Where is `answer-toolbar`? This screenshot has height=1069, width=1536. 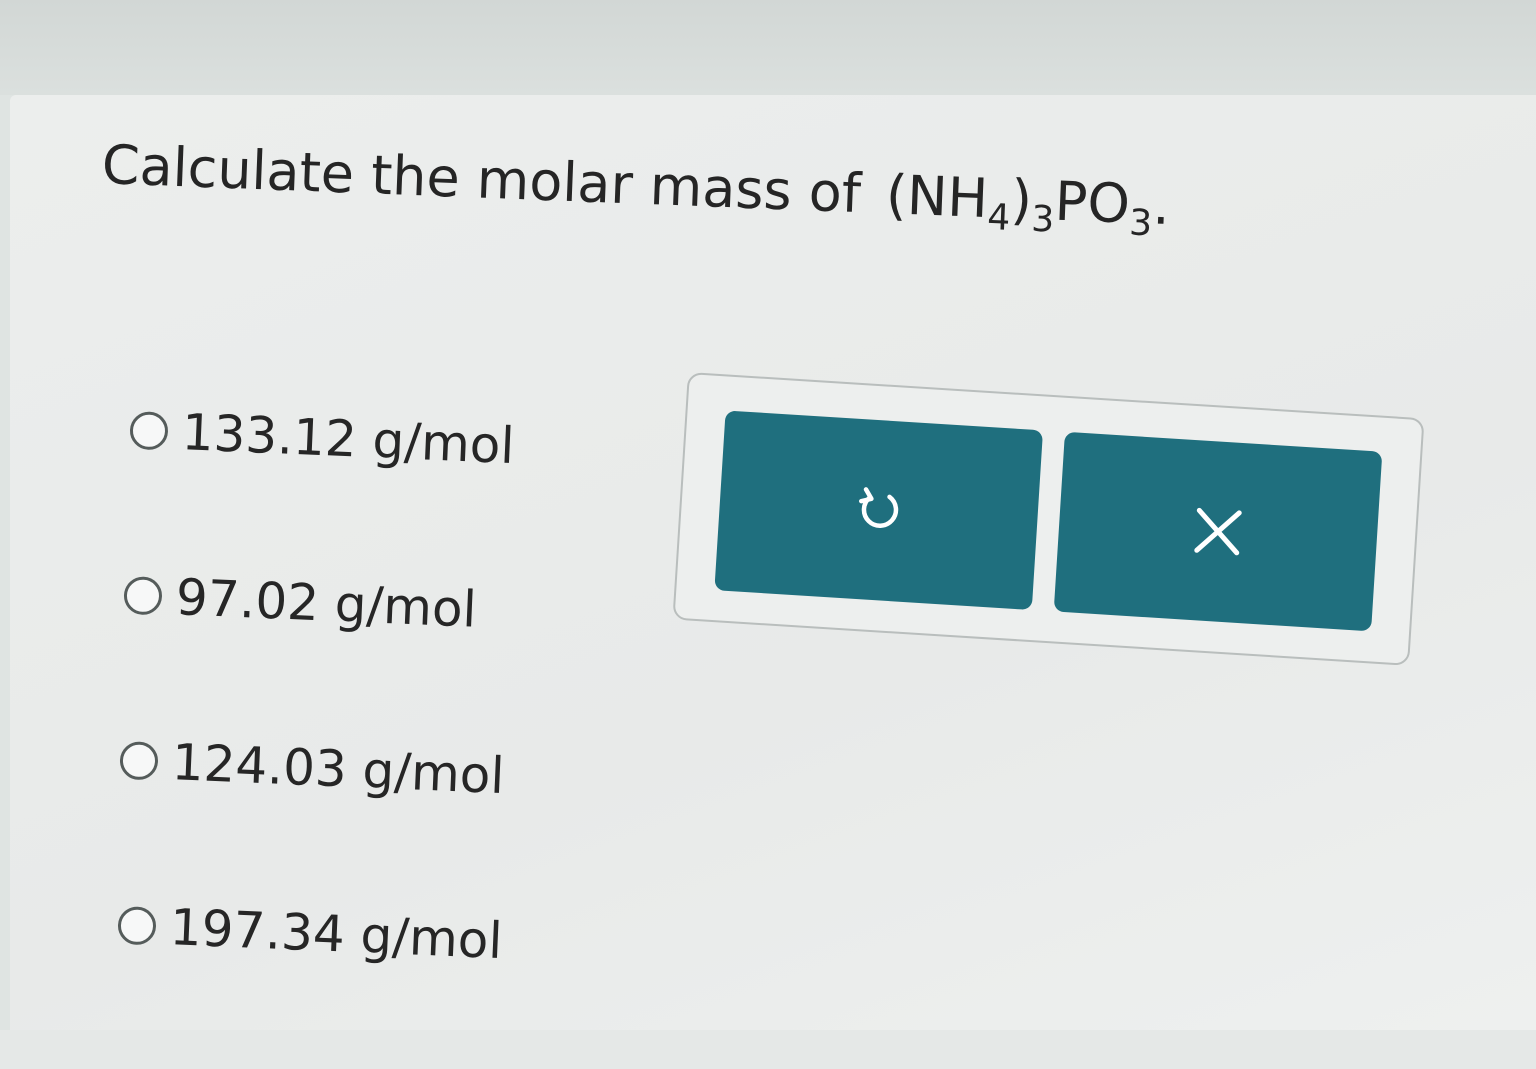
answer-toolbar is located at coordinates (1048, 519).